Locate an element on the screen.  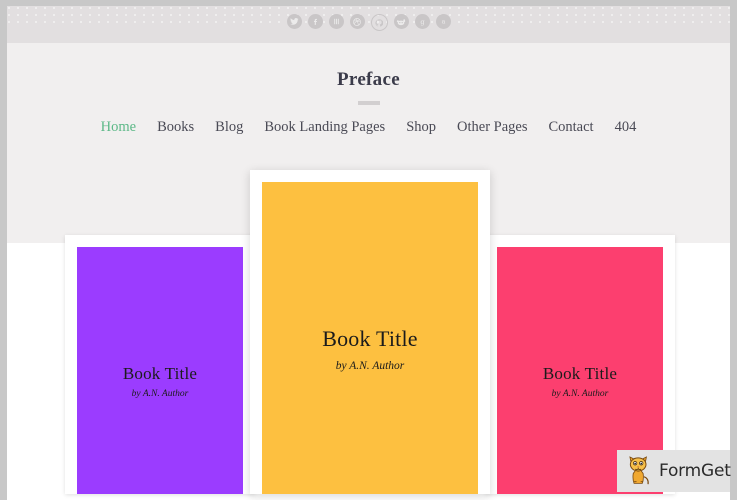
formget-watermark-text: FormGet is located at coordinates (695, 471).